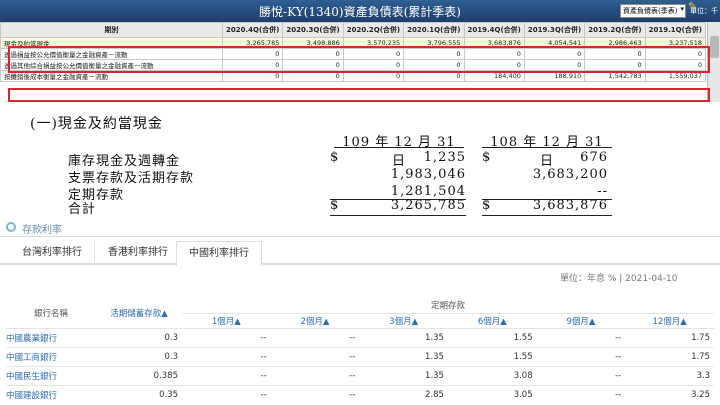  What do you see at coordinates (139, 313) in the screenshot?
I see `demand-deposit-header: 活期儲蓄存款▲` at bounding box center [139, 313].